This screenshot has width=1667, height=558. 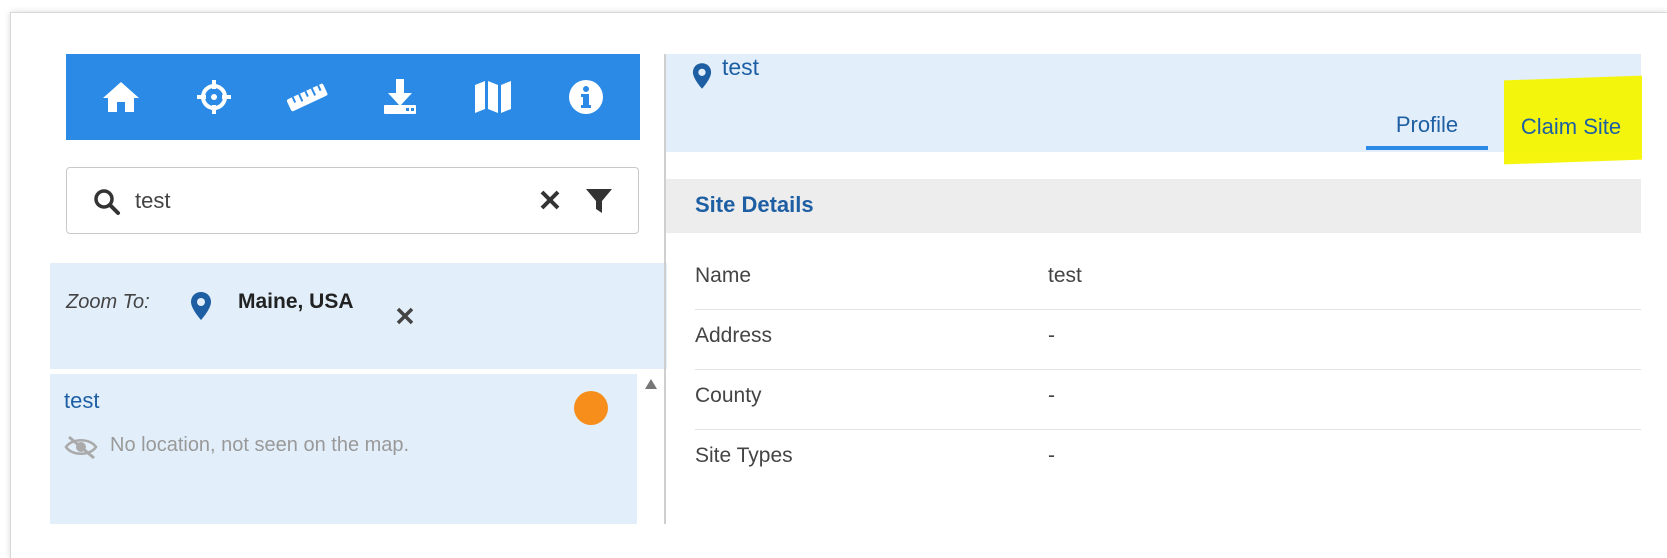 What do you see at coordinates (728, 395) in the screenshot?
I see `detail-key: County` at bounding box center [728, 395].